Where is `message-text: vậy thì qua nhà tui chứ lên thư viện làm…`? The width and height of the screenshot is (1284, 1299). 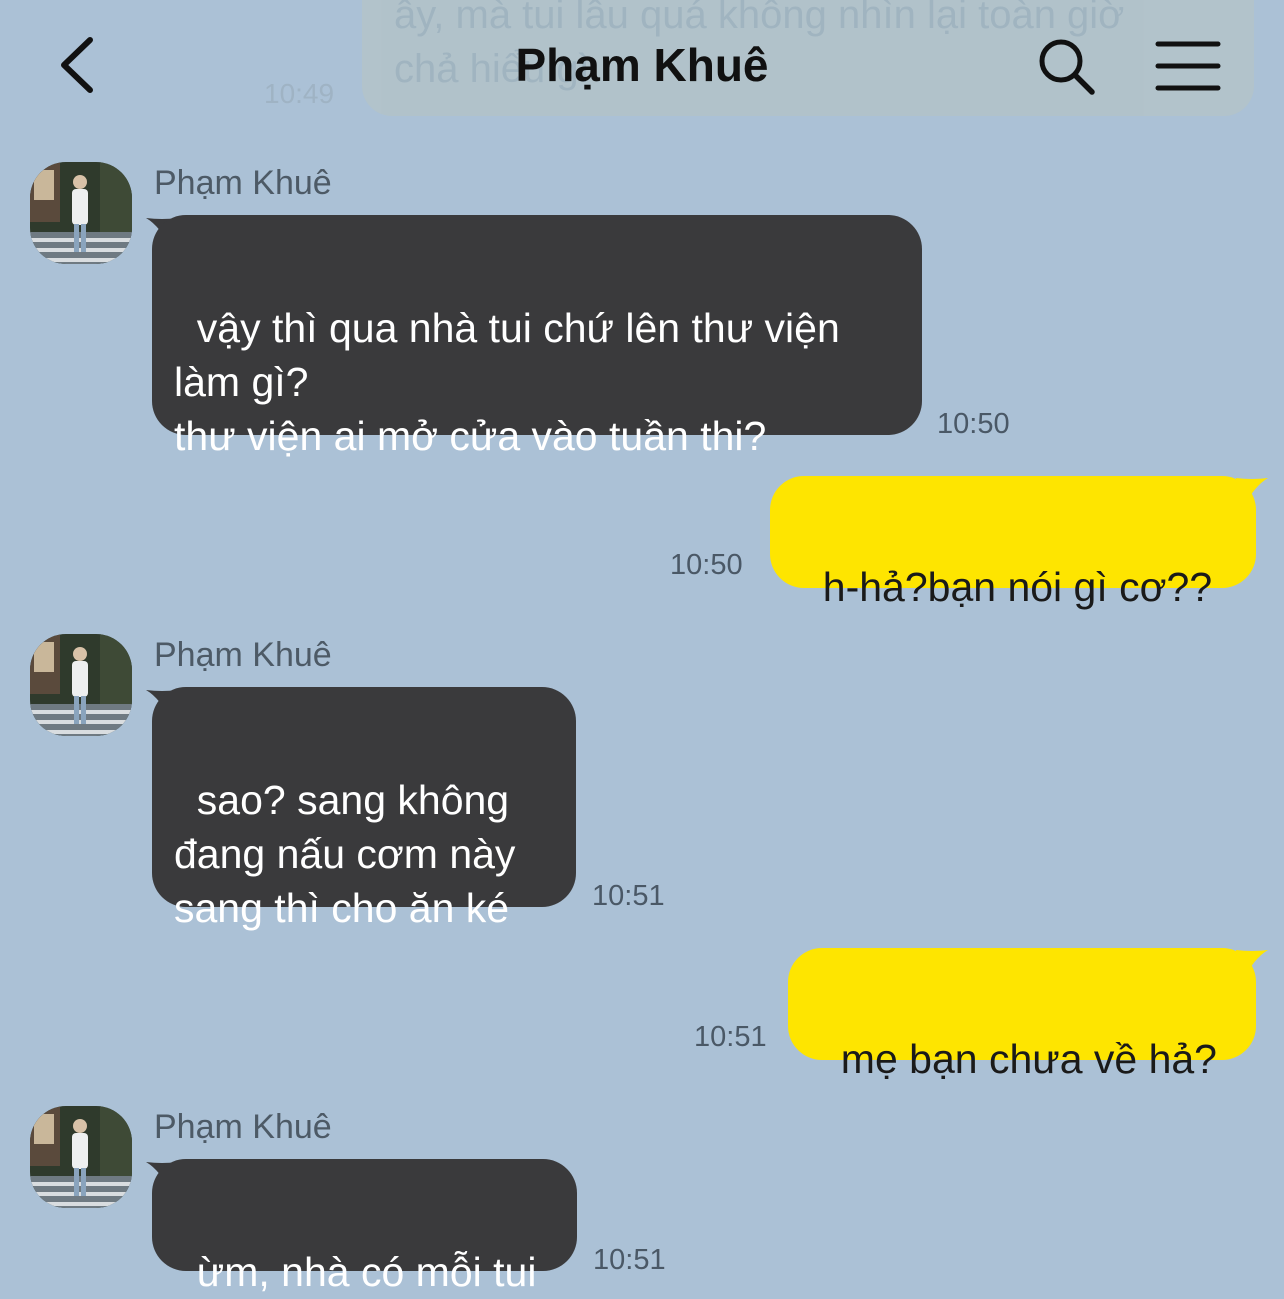 message-text: vậy thì qua nhà tui chứ lên thư viện làm… is located at coordinates (507, 382).